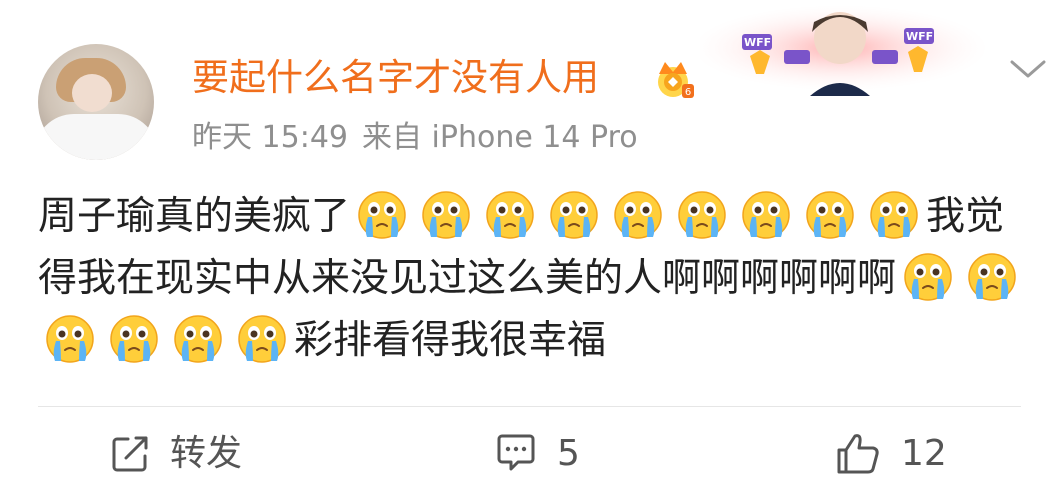 This screenshot has height=503, width=1059. I want to click on post-source: 来自 iPhone 14 Pro, so click(500, 137).